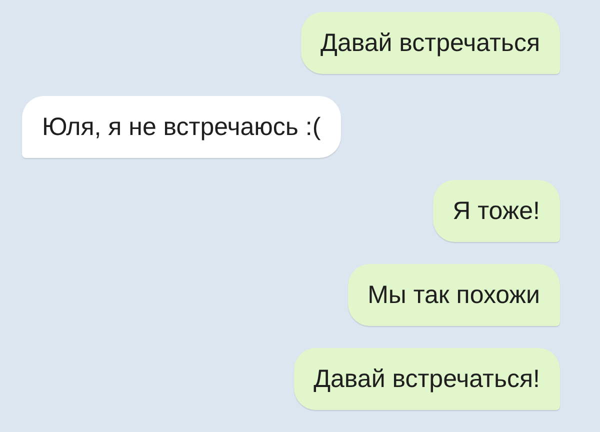 The width and height of the screenshot is (600, 432). I want to click on outgoing-message: Давай встречаться!, so click(427, 379).